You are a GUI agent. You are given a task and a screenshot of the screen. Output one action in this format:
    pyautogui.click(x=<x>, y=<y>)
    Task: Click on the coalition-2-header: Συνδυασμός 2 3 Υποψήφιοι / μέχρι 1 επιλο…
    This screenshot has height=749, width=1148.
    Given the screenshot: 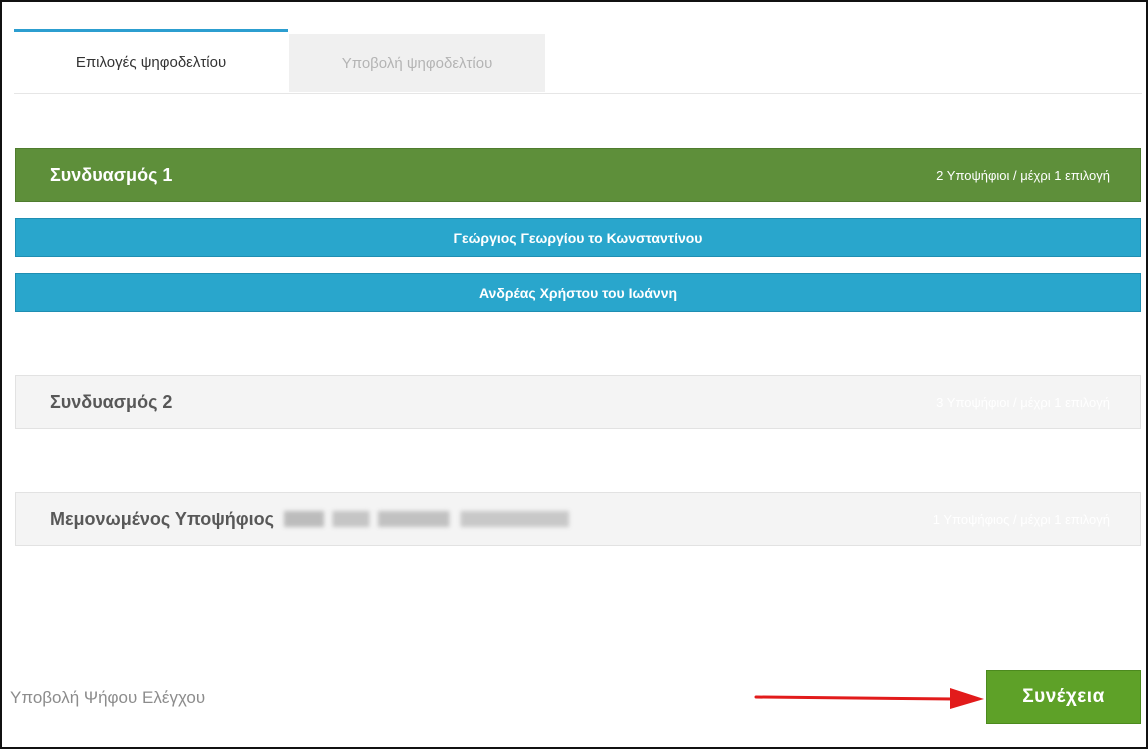 What is the action you would take?
    pyautogui.click(x=578, y=402)
    